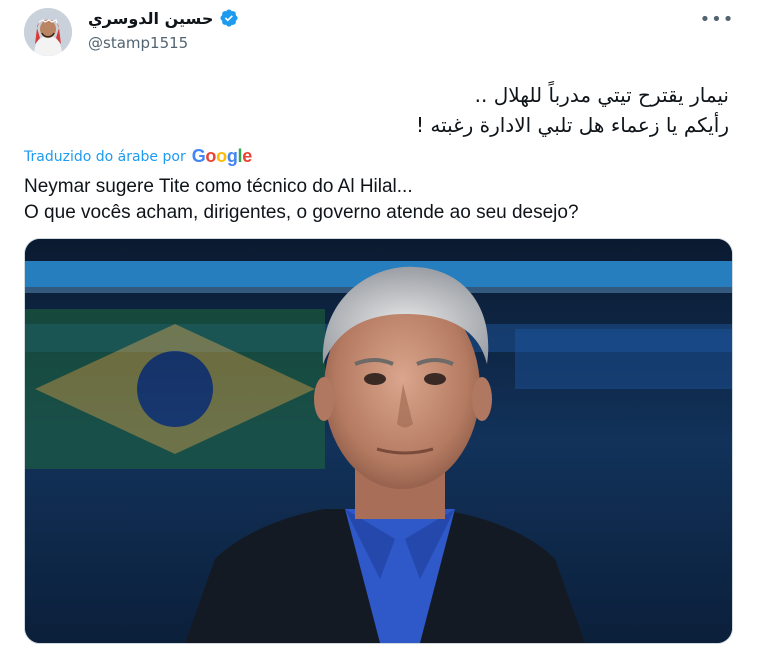 This screenshot has width=759, height=649. I want to click on author-handle: @stamp1515, so click(138, 43).